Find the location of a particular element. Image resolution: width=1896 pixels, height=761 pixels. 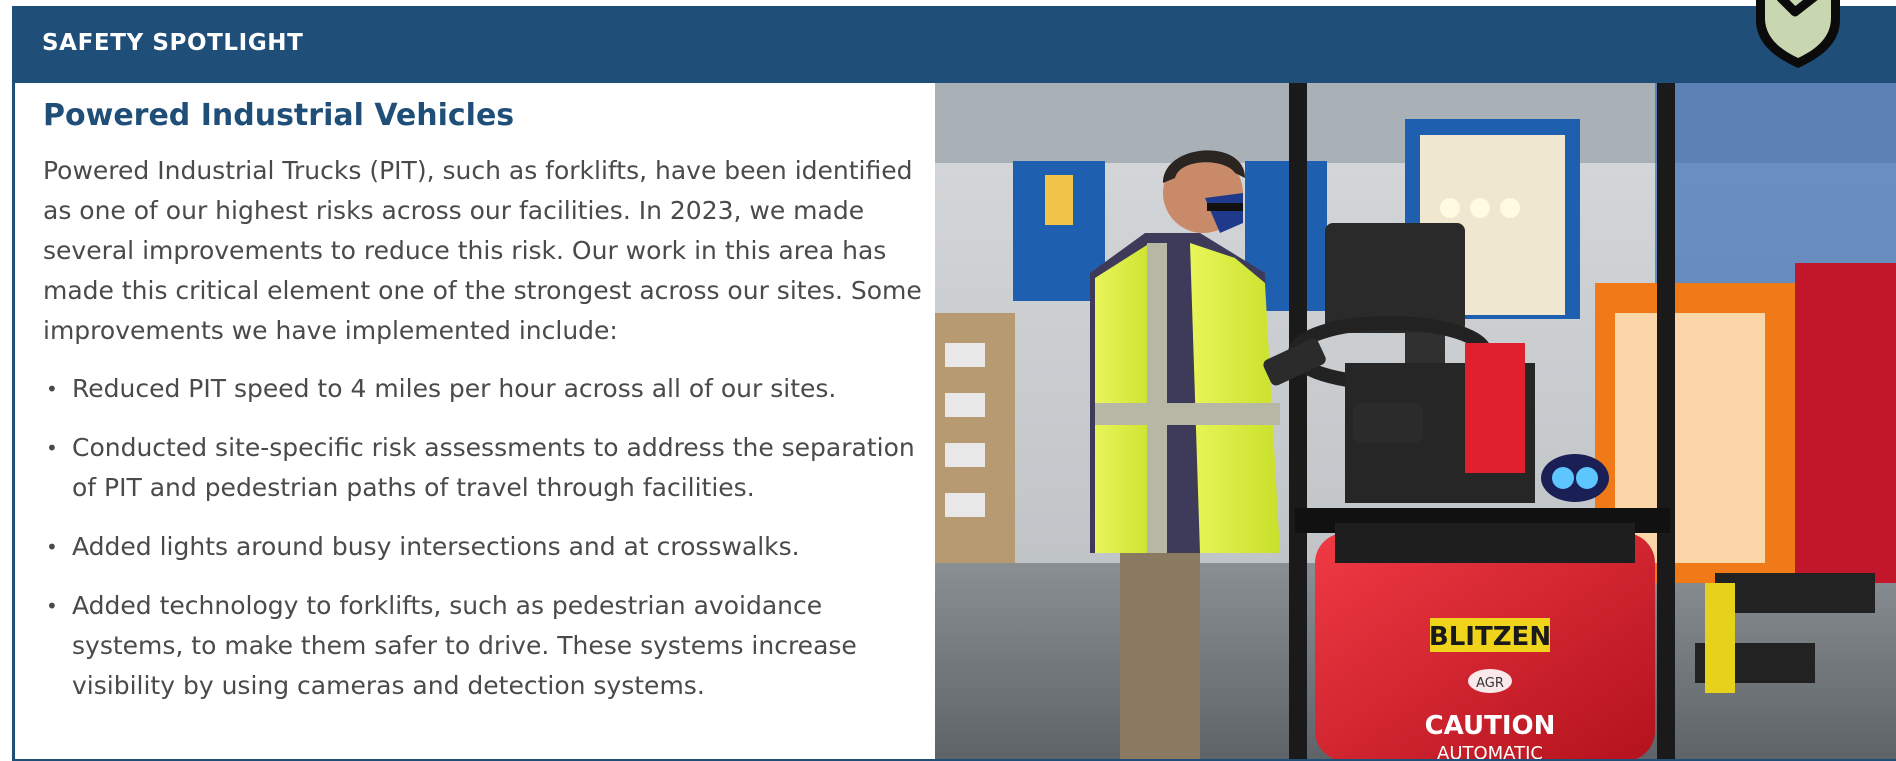

header-bar: SAFETY SPOTLIGHT is located at coordinates (955, 44).